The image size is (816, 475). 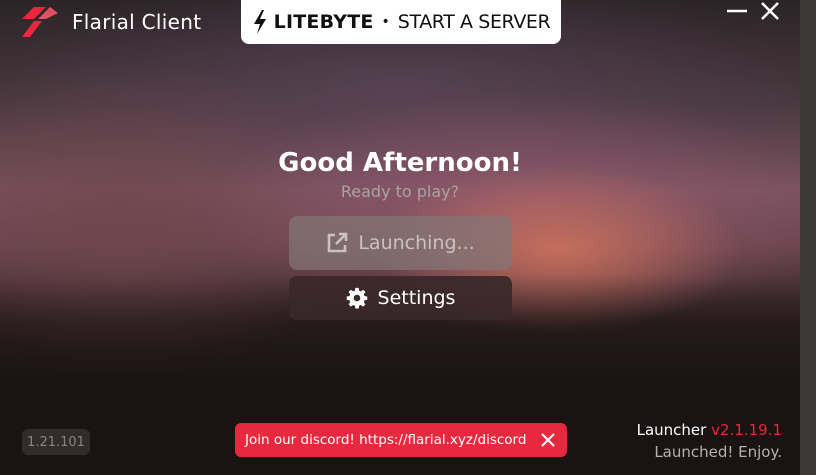 I want to click on launcher-version-line: Launcher v2.1.19.1, so click(x=671, y=430).